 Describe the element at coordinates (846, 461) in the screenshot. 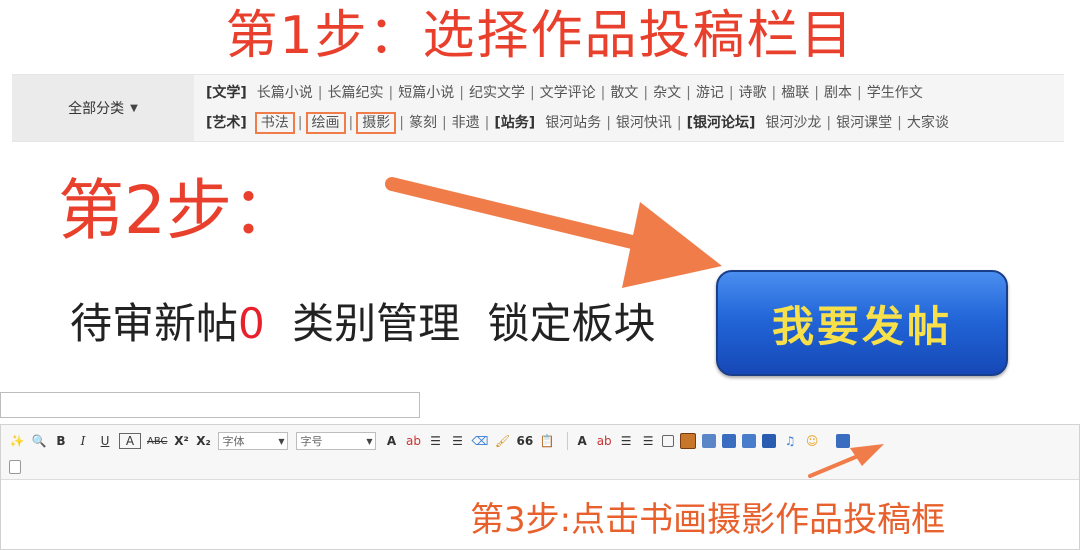

I see `step3-arrow` at that location.